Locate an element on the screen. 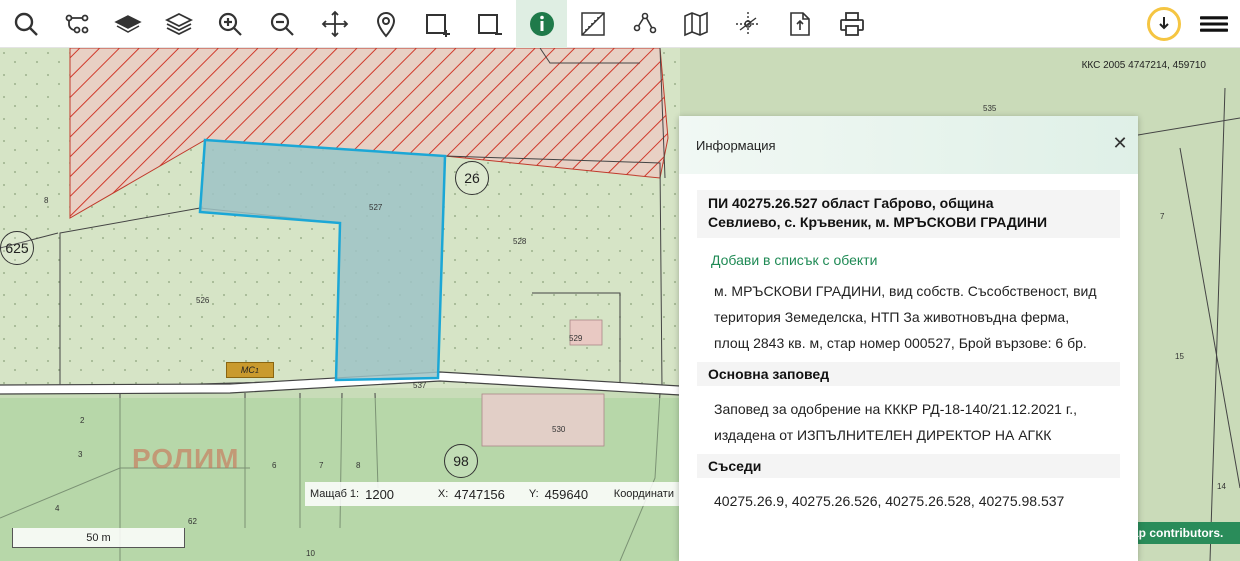  toolbar is located at coordinates (620, 24).